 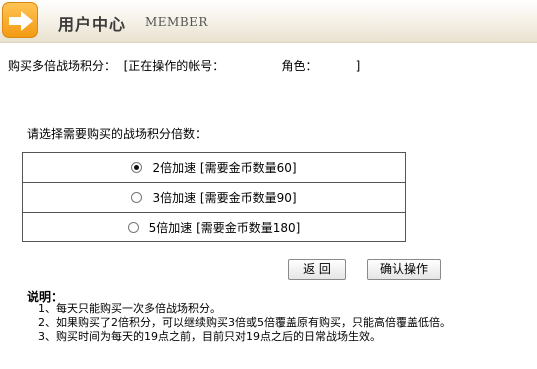 I want to click on back-button: 返 回, so click(x=317, y=269).